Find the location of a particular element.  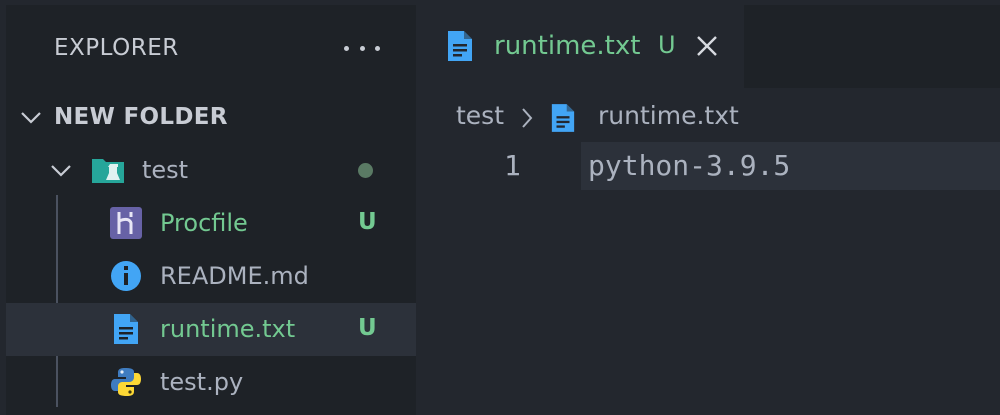

tab-strip-empty is located at coordinates (872, 46).